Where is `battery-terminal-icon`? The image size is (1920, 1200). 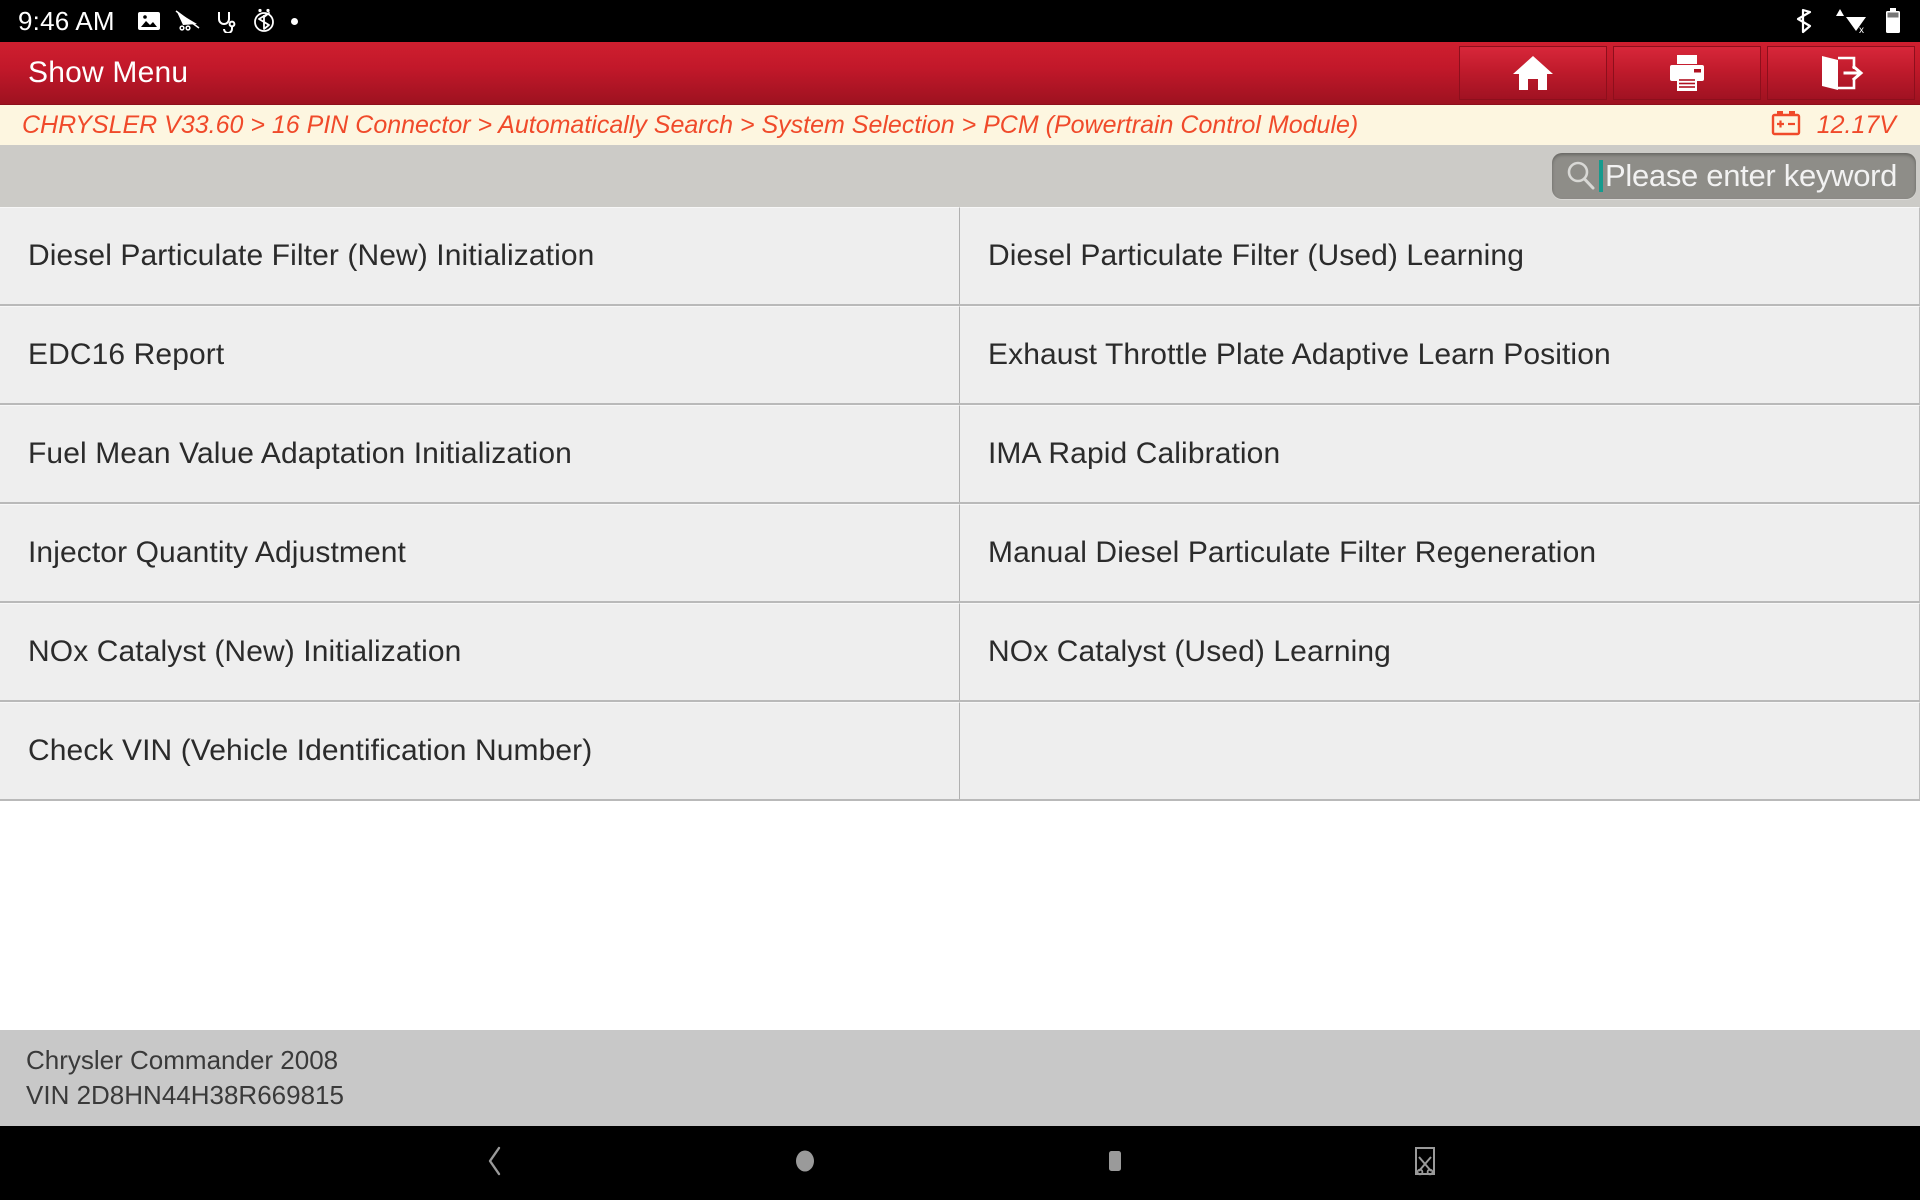
battery-terminal-icon is located at coordinates (1786, 125).